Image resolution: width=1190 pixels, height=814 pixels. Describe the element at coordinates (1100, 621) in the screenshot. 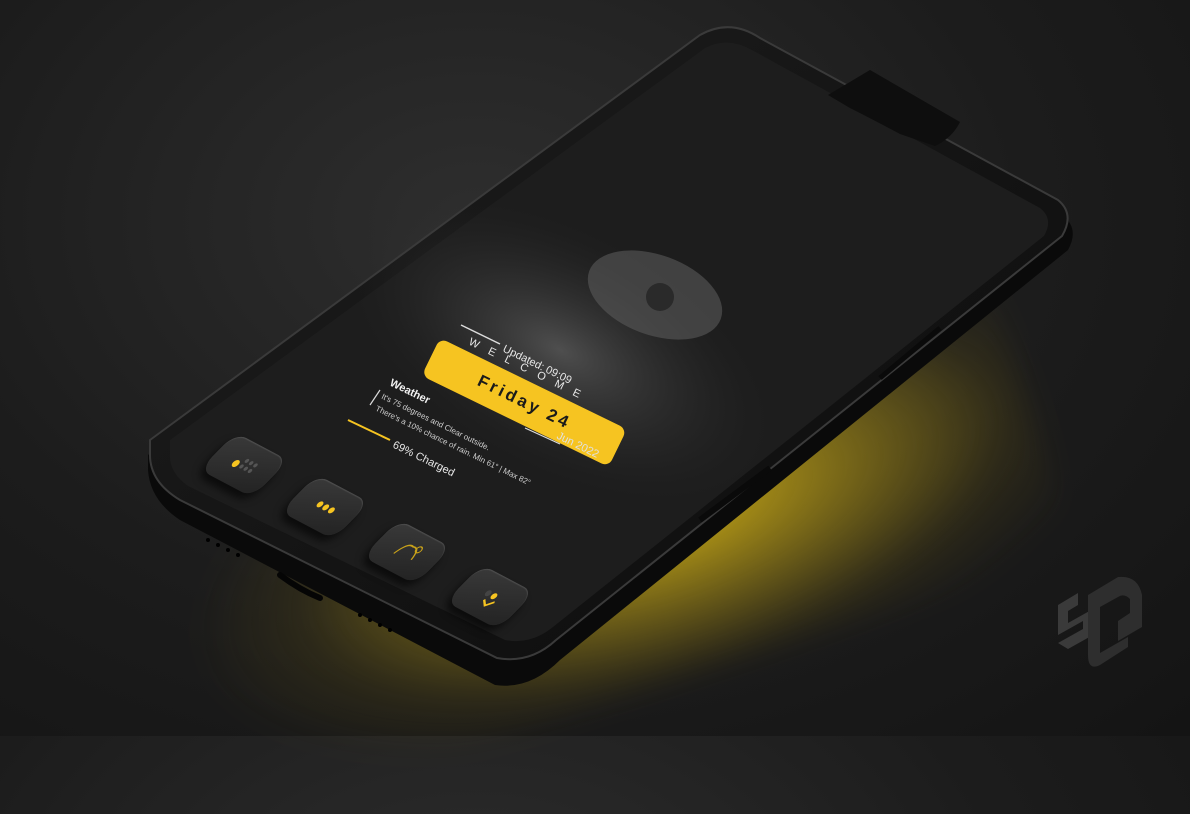

I see `brand-logo` at that location.